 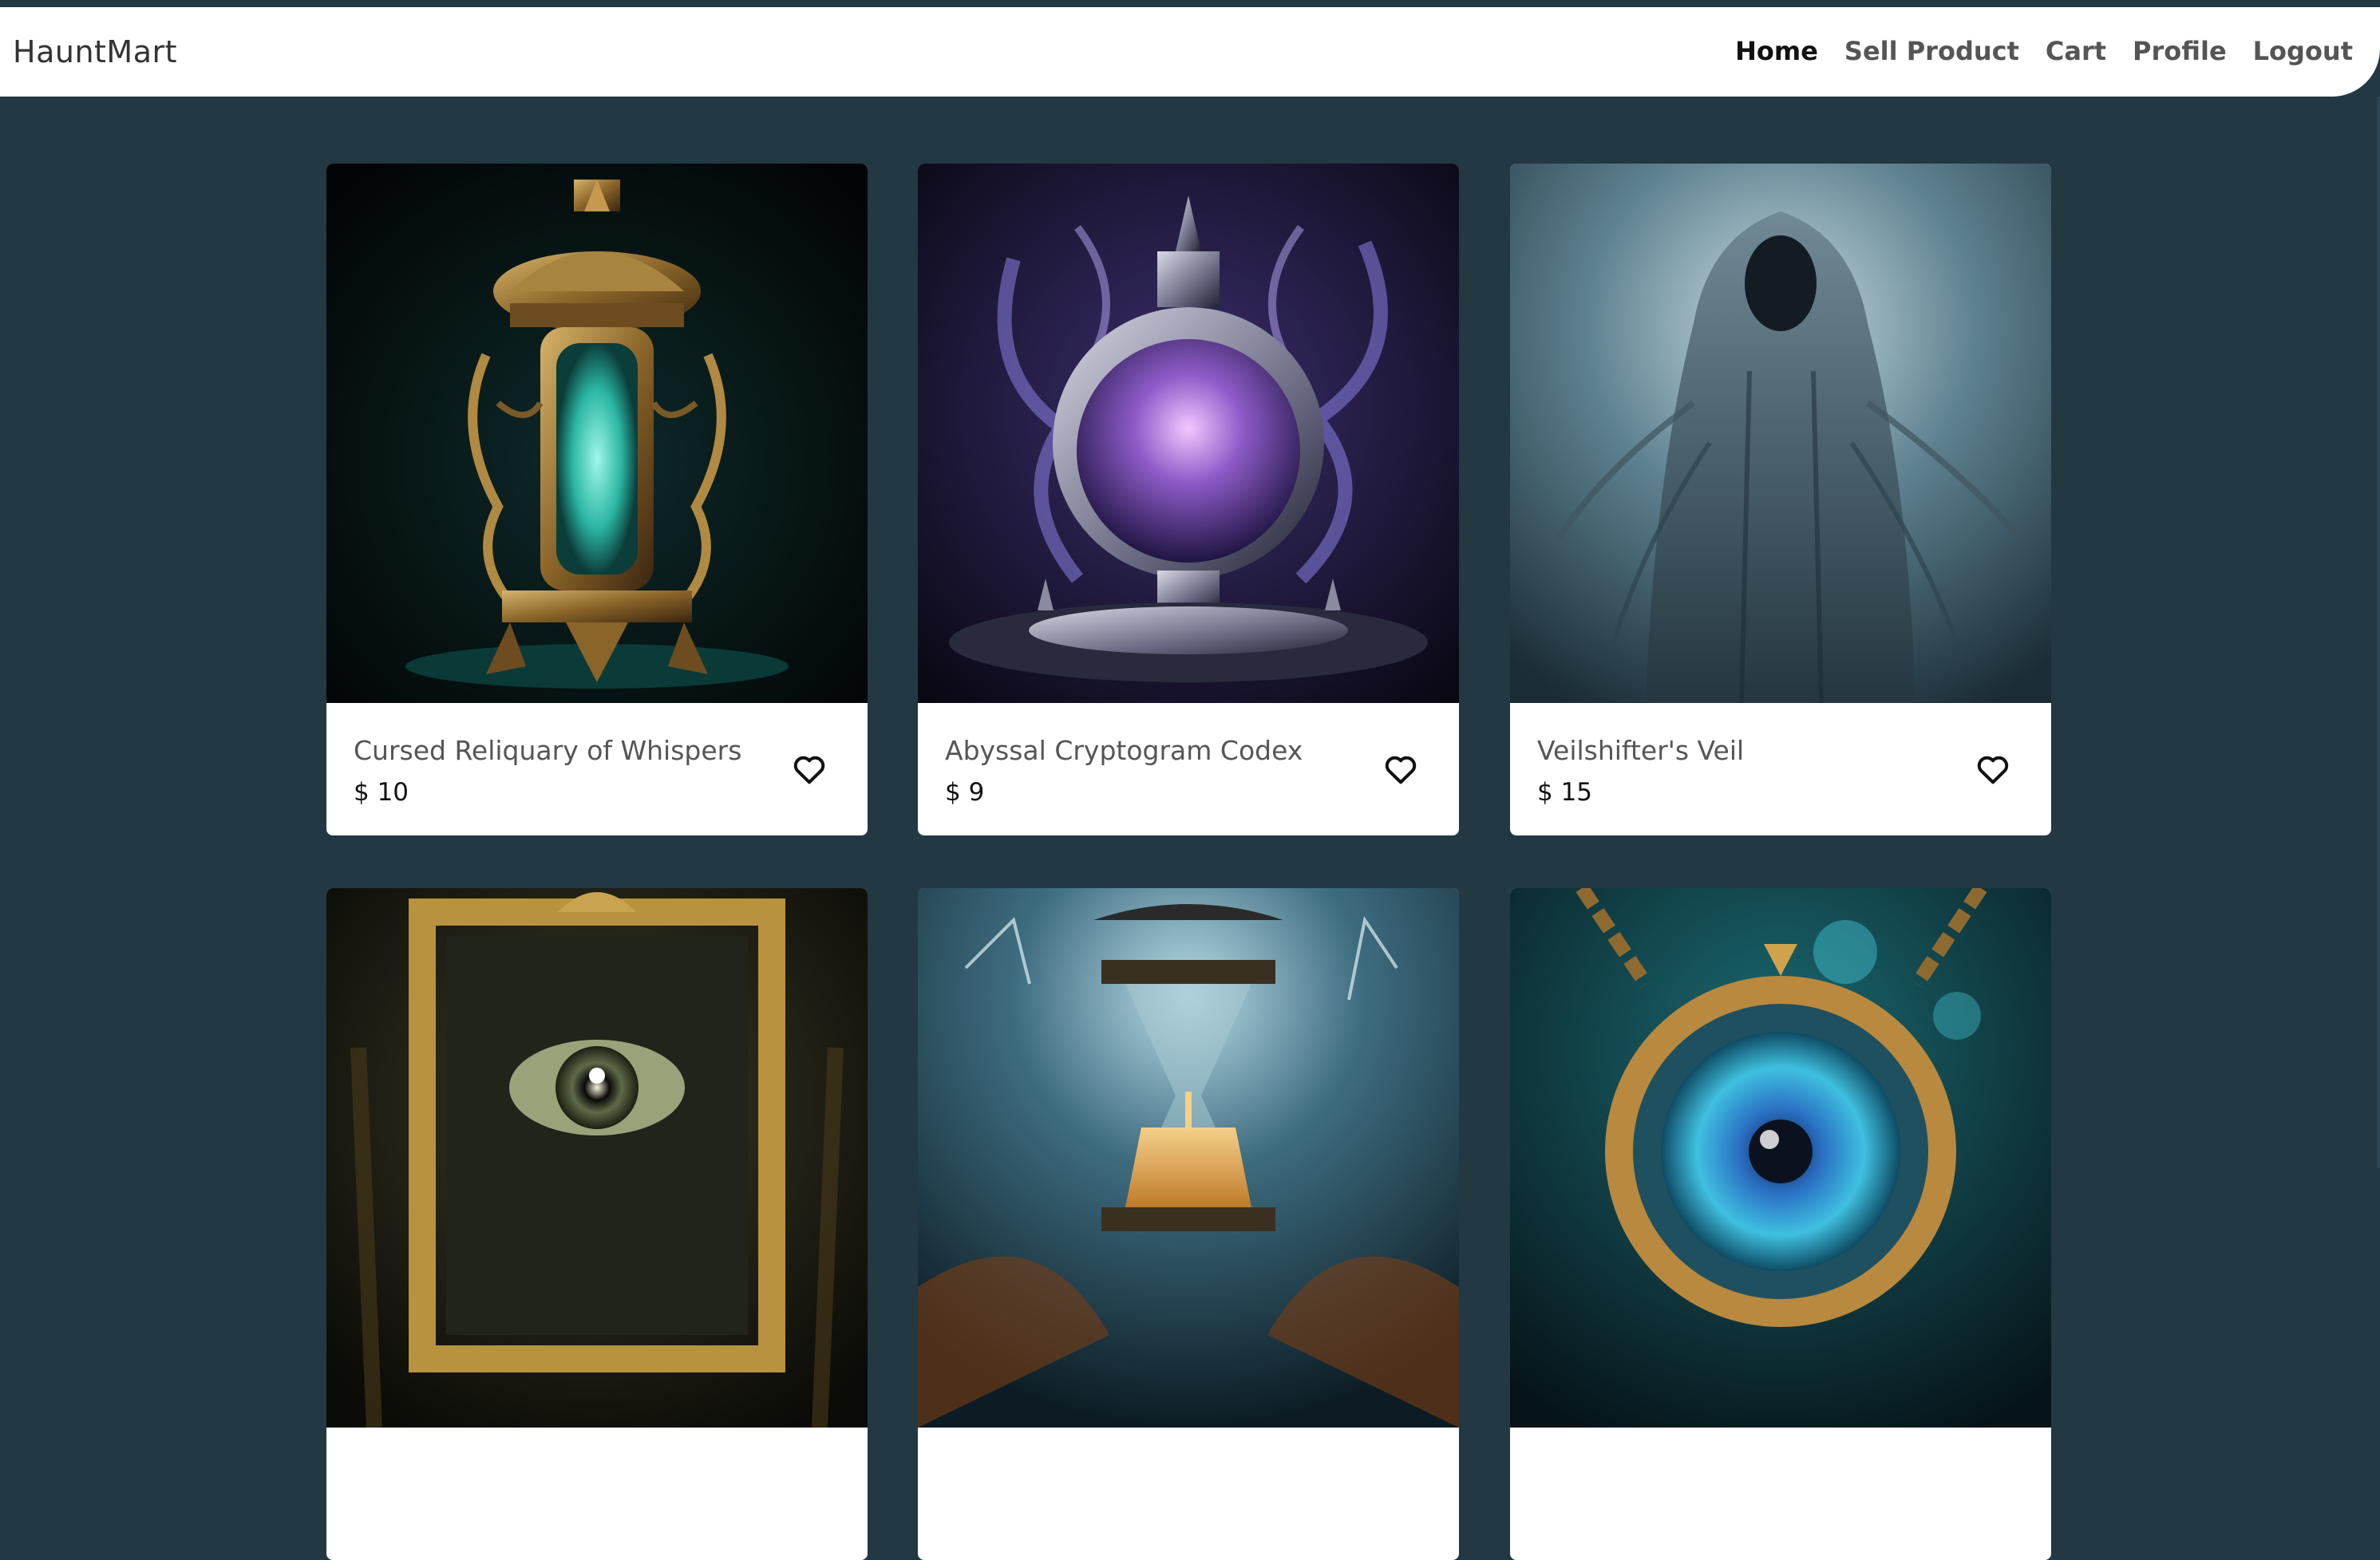 What do you see at coordinates (2180, 51) in the screenshot?
I see `nav-profile: Profile` at bounding box center [2180, 51].